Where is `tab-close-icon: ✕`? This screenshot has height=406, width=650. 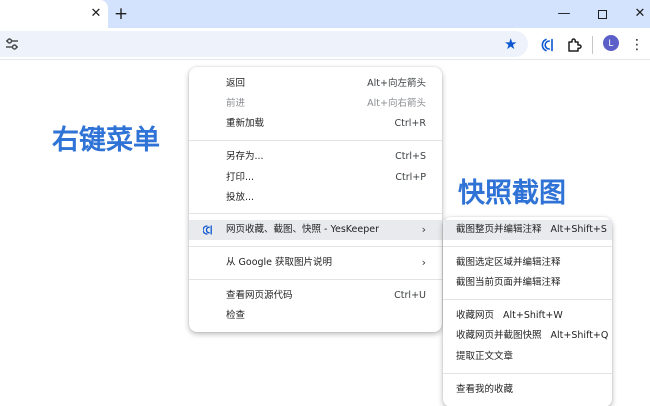 tab-close-icon: ✕ is located at coordinates (96, 14).